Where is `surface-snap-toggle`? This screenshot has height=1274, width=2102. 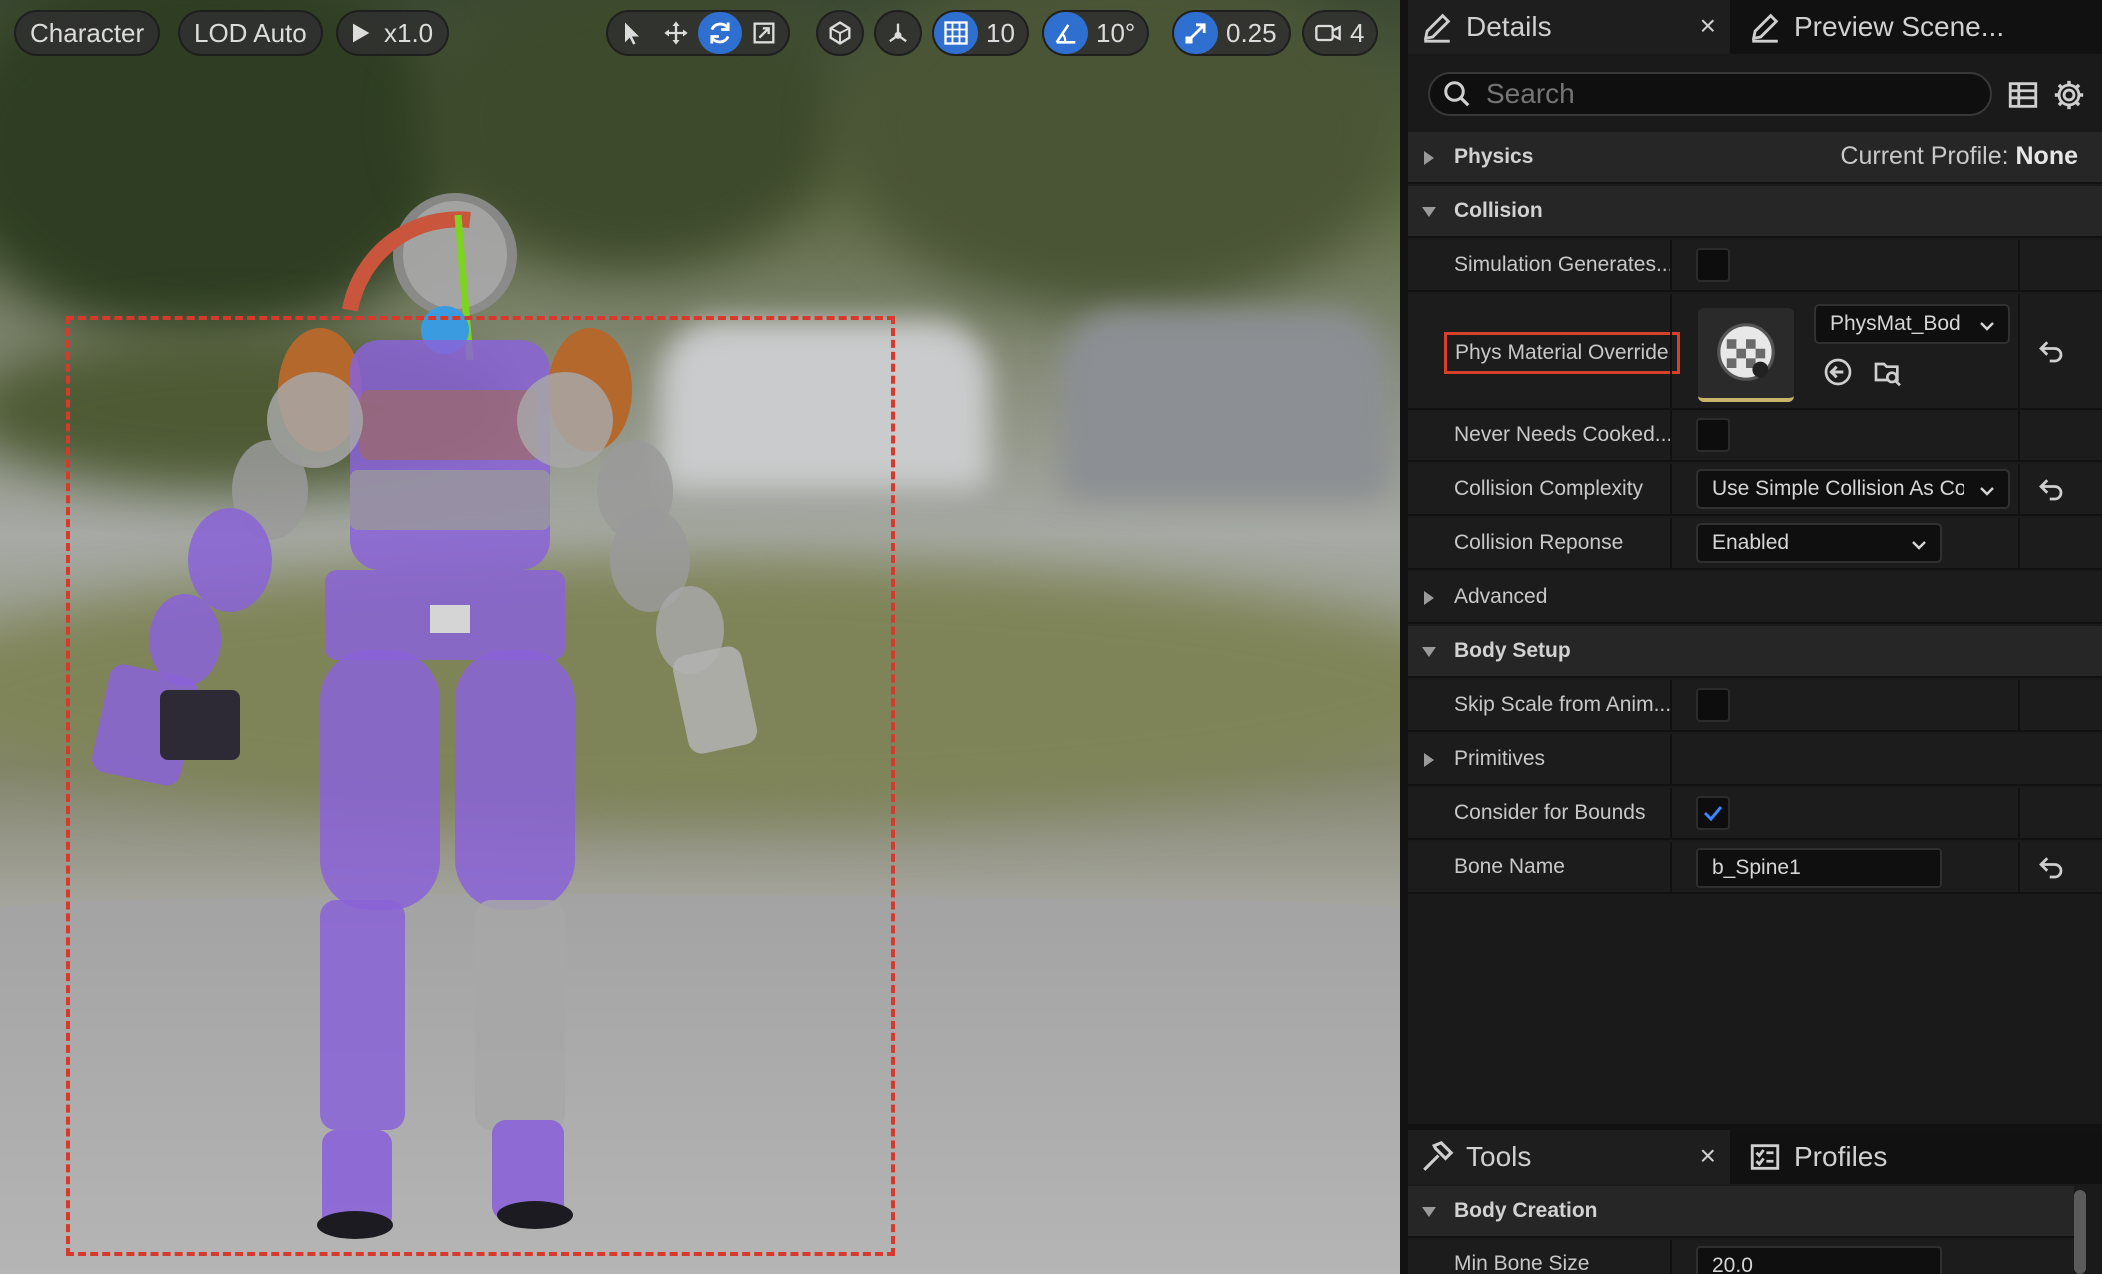 surface-snap-toggle is located at coordinates (898, 33).